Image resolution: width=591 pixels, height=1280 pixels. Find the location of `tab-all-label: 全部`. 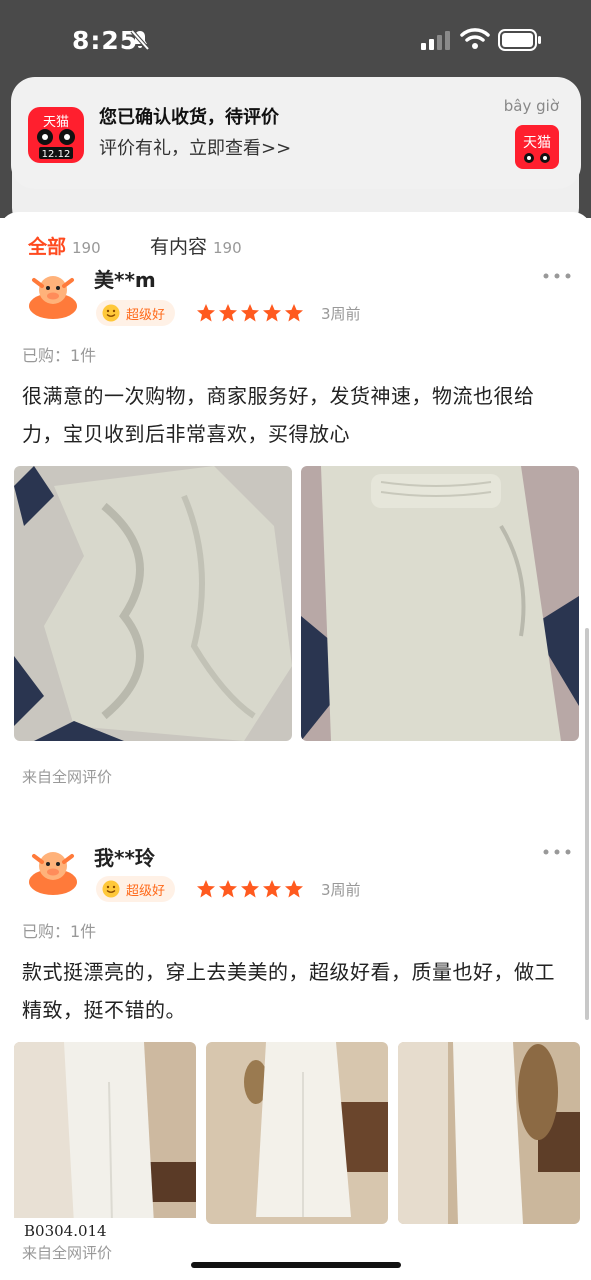

tab-all-label: 全部 is located at coordinates (47, 247).